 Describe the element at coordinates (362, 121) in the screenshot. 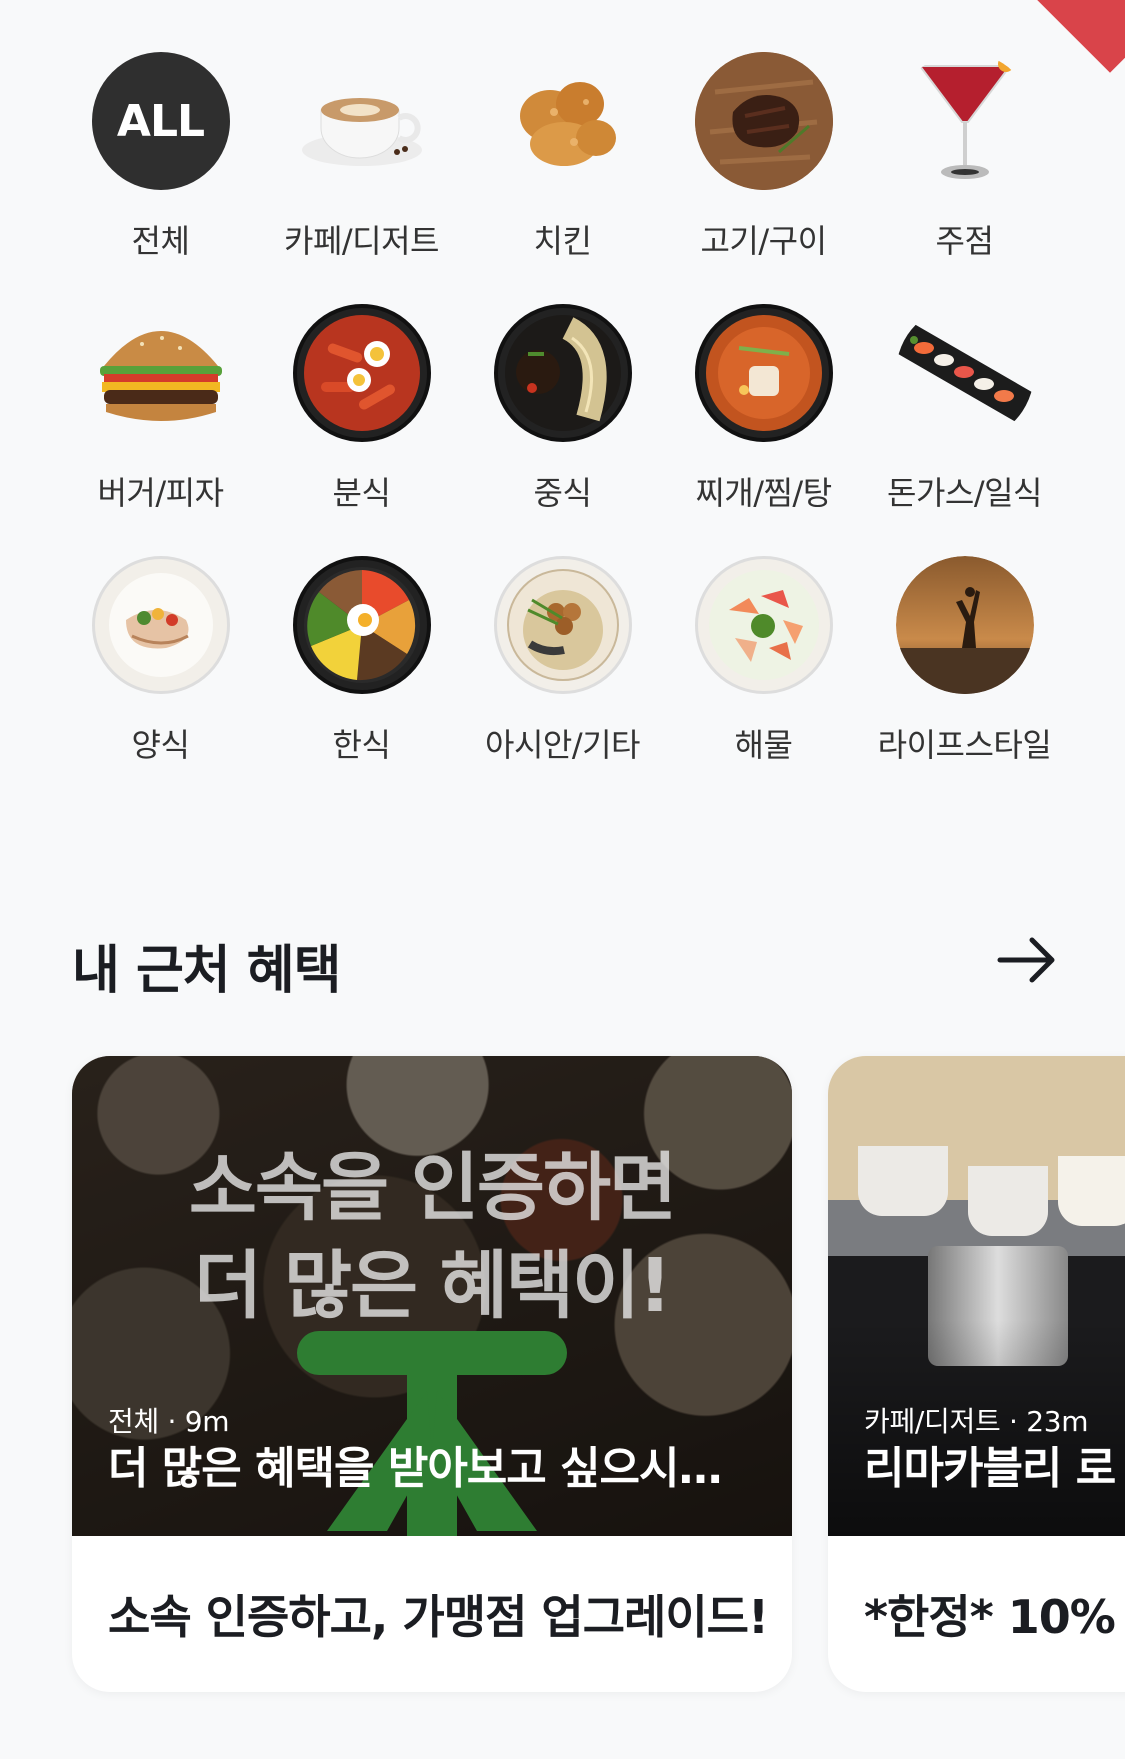

I see `coffee-cup-icon` at that location.